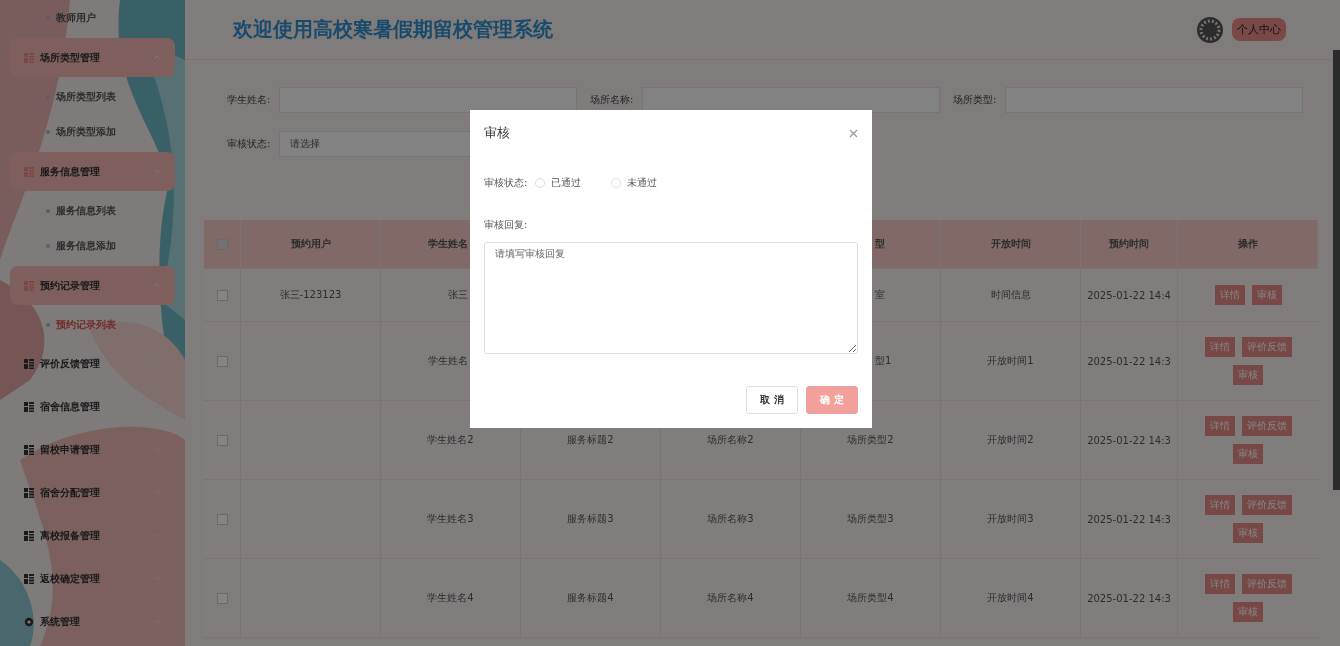 The height and width of the screenshot is (646, 1340). I want to click on table-cell: 服务标题3, so click(590, 519).